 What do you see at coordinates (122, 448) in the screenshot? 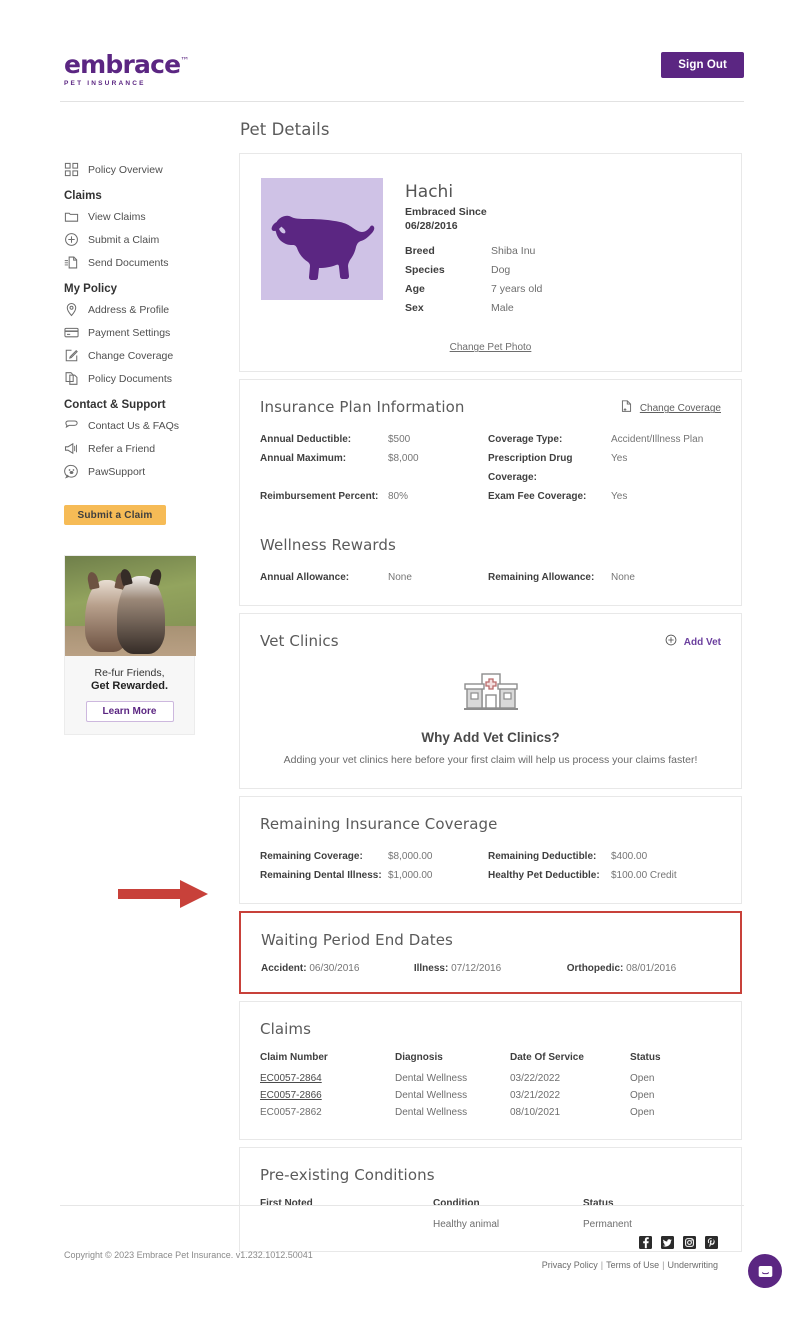
I see `sidebar-item-label: Refer a Friend` at bounding box center [122, 448].